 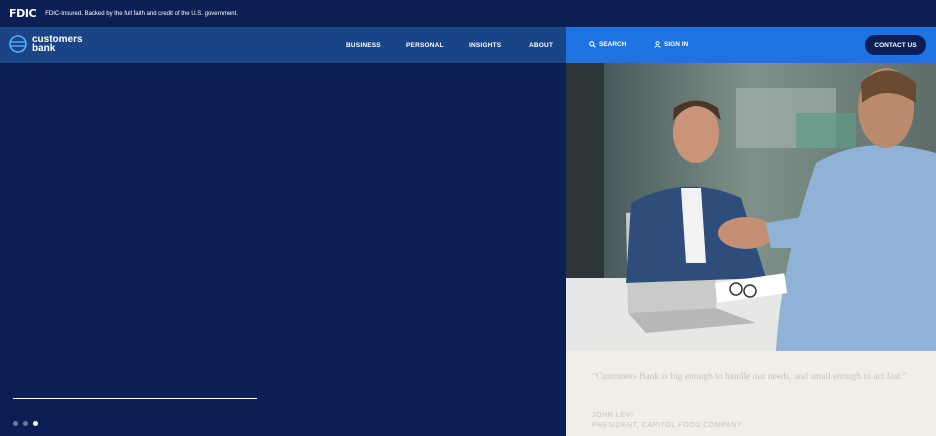 What do you see at coordinates (895, 45) in the screenshot?
I see `contact-us-button: CONTACT US` at bounding box center [895, 45].